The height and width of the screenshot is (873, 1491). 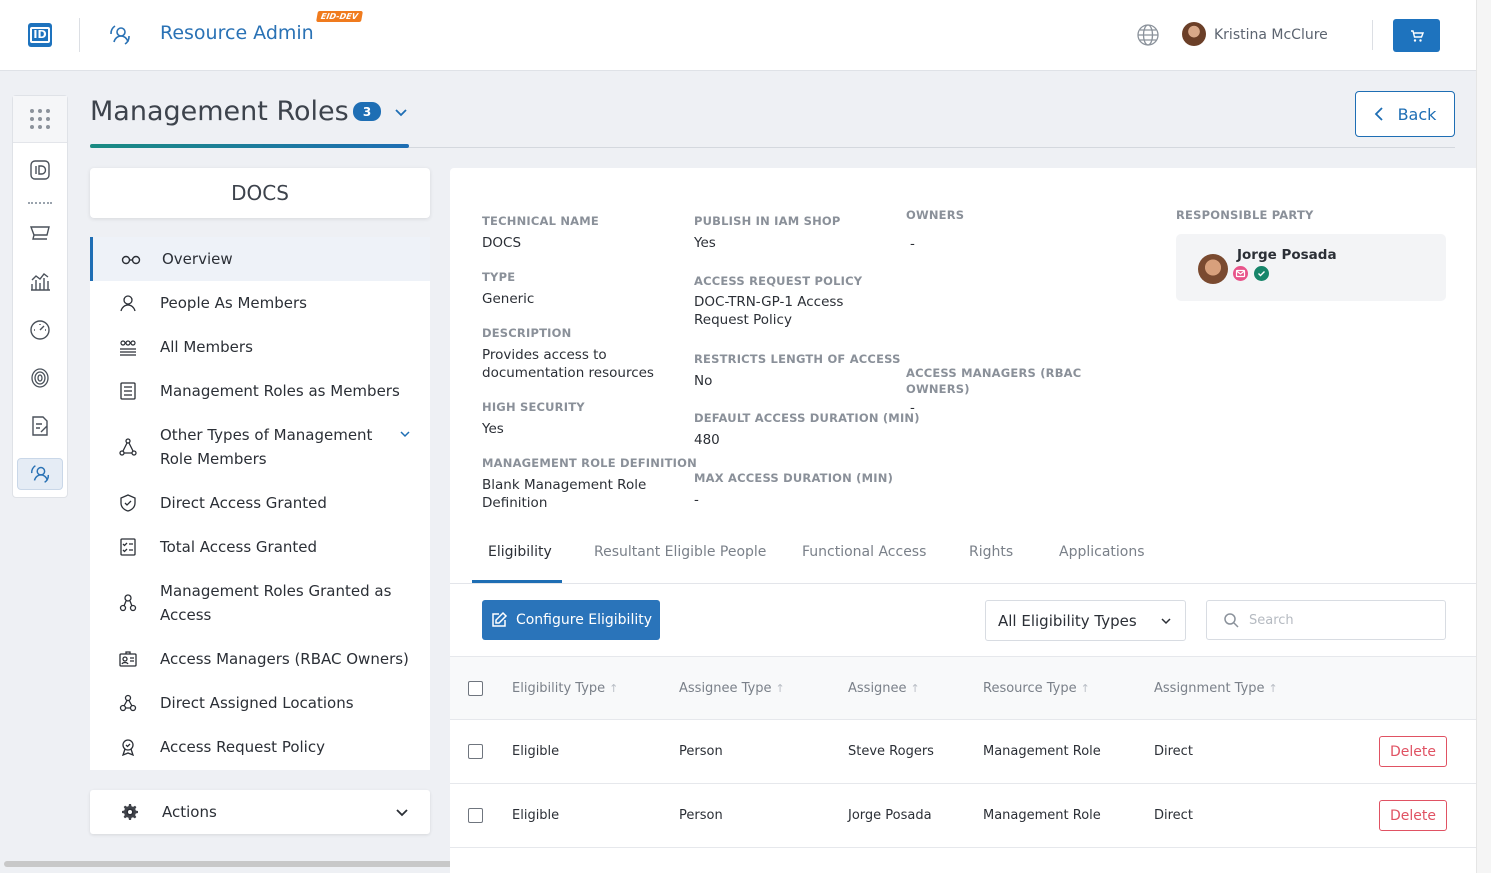 What do you see at coordinates (991, 552) in the screenshot?
I see `tab-rights: Rights` at bounding box center [991, 552].